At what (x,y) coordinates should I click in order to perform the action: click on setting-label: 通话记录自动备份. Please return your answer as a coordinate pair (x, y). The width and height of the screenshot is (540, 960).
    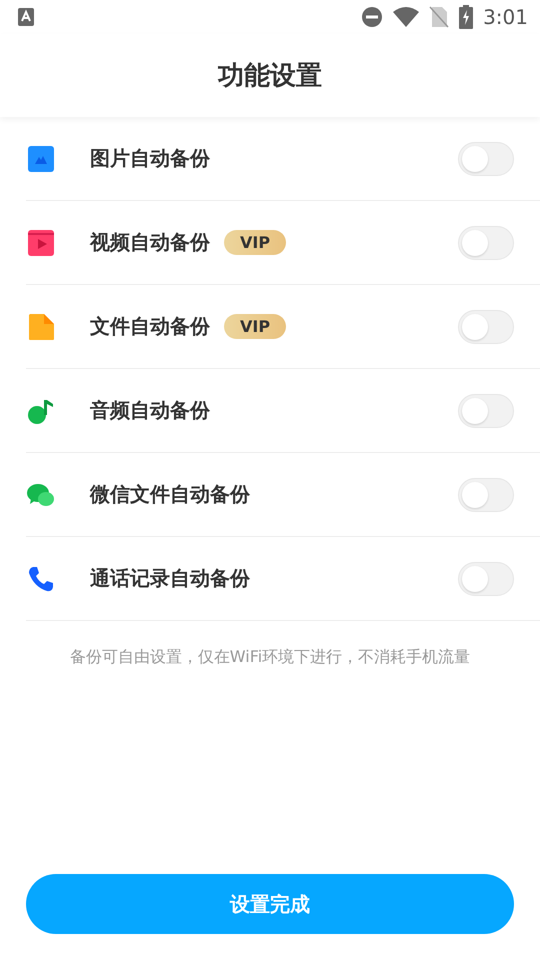
    Looking at the image, I should click on (170, 578).